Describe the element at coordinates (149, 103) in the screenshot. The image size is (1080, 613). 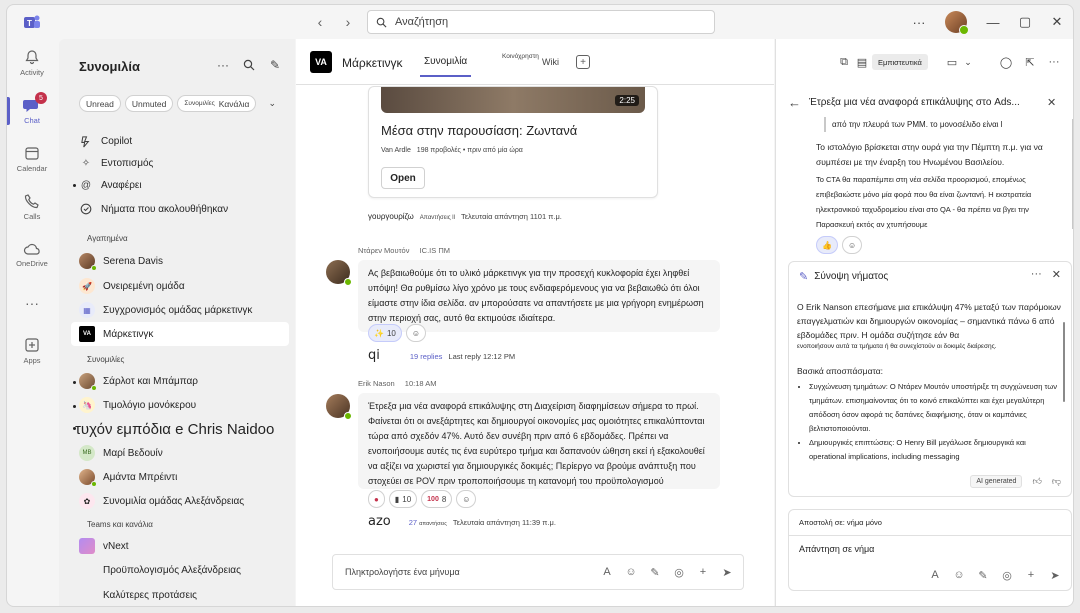
I see `filter-unmuted: Unmuted` at that location.